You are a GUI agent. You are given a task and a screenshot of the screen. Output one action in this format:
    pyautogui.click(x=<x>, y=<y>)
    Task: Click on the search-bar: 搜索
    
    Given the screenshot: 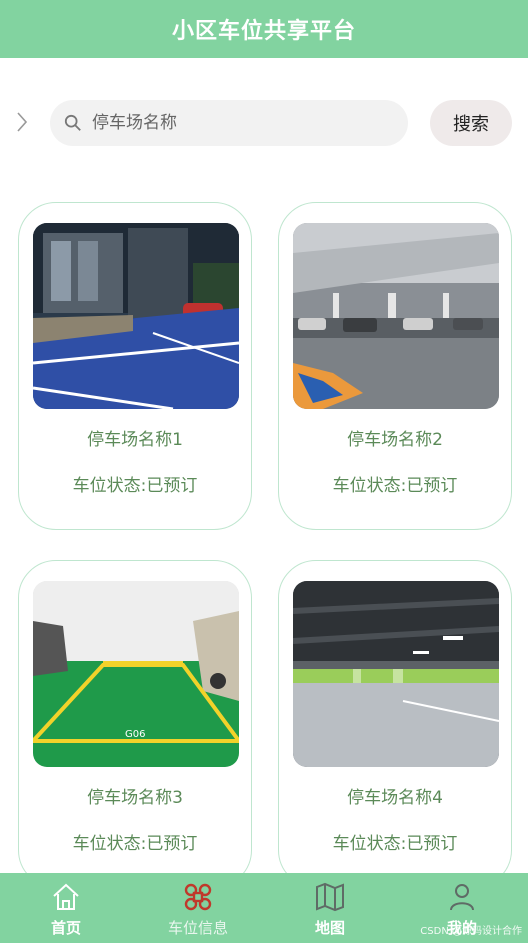 What is the action you would take?
    pyautogui.click(x=264, y=123)
    